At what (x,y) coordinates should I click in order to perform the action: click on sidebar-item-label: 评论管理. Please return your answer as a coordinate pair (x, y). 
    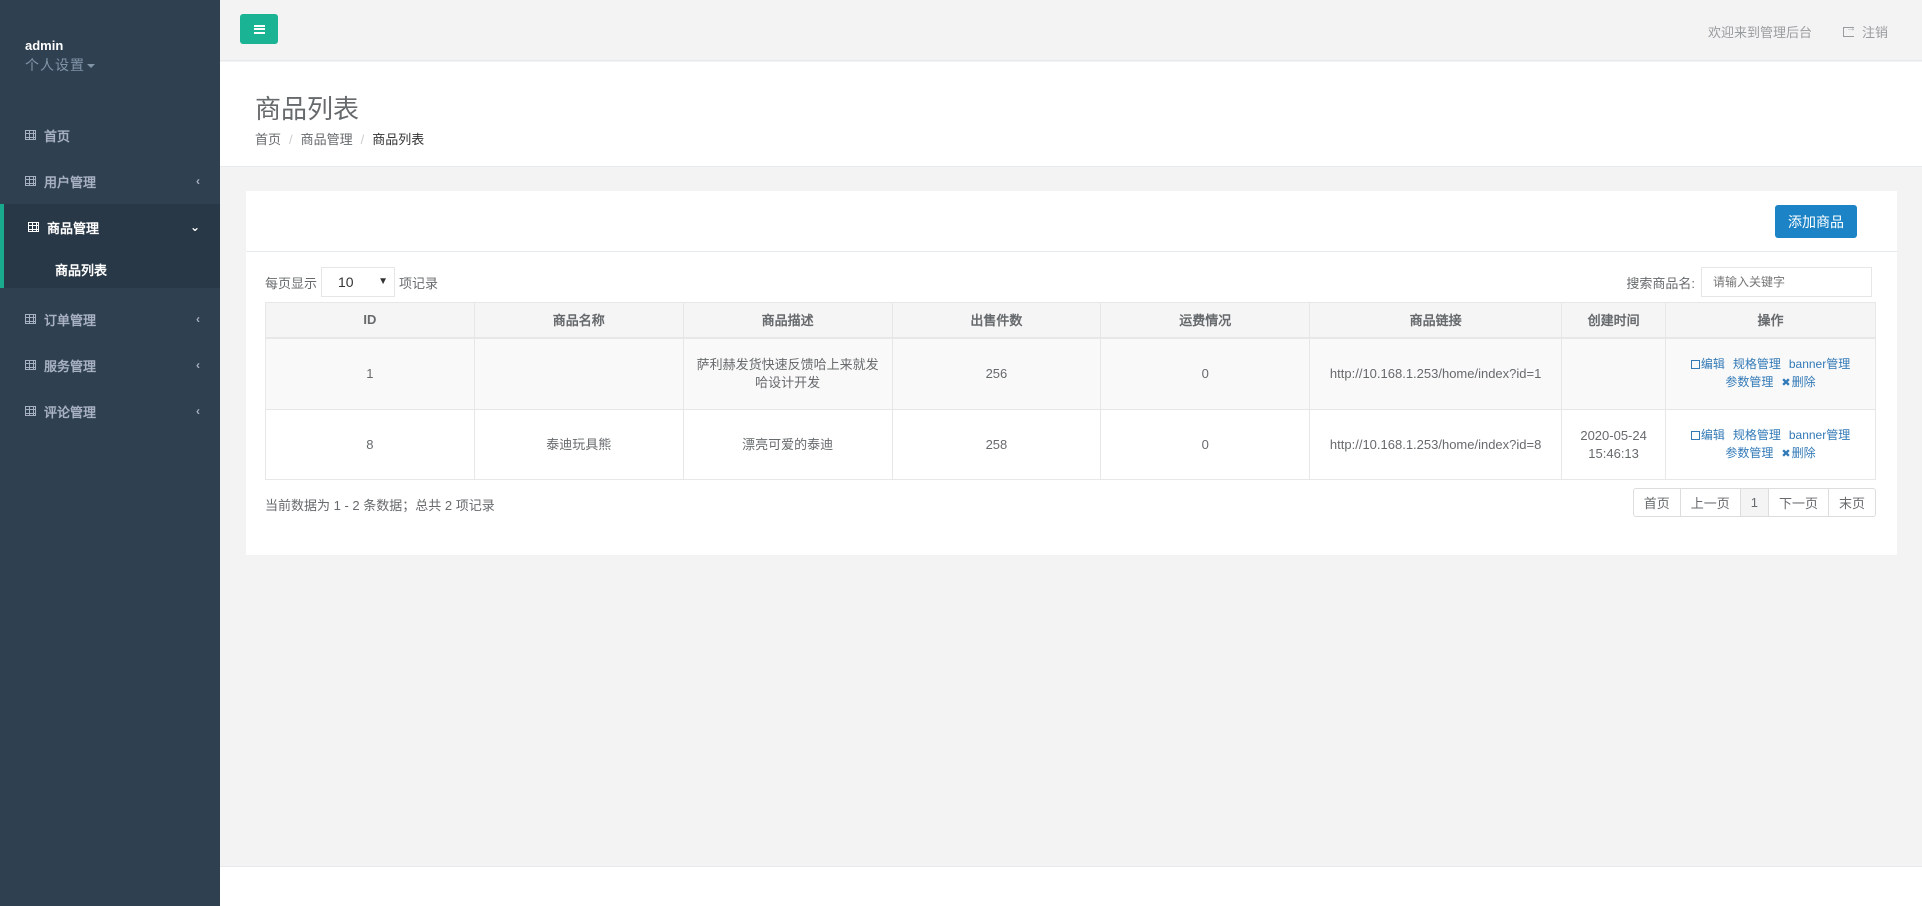
    Looking at the image, I should click on (70, 412).